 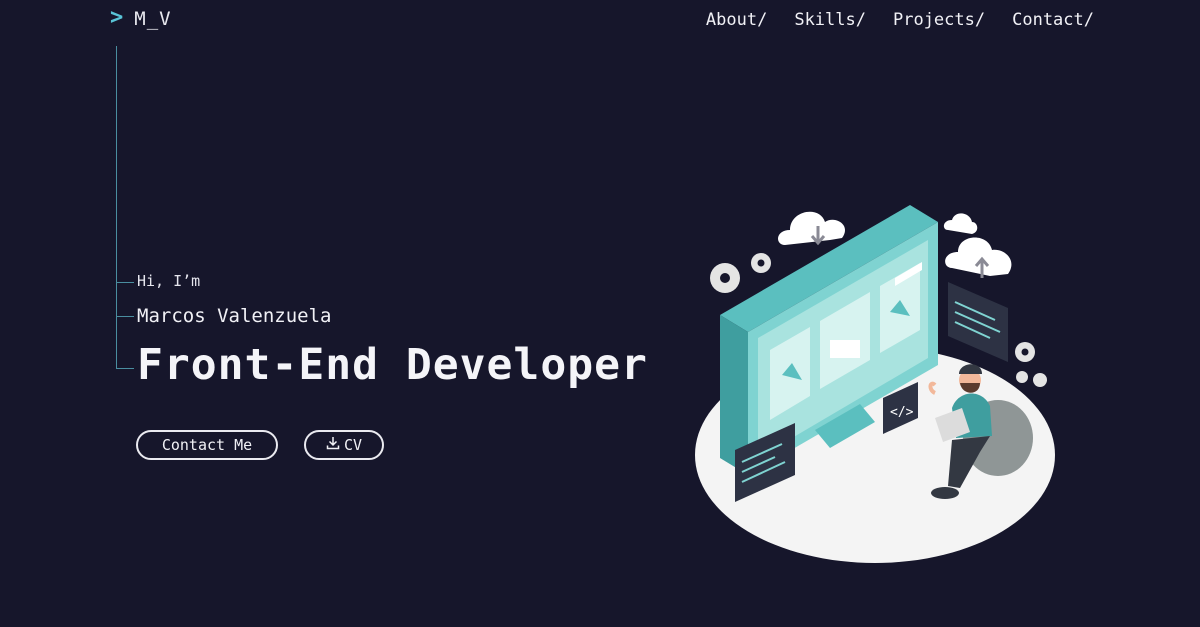 I want to click on logo: > M_V, so click(x=141, y=18).